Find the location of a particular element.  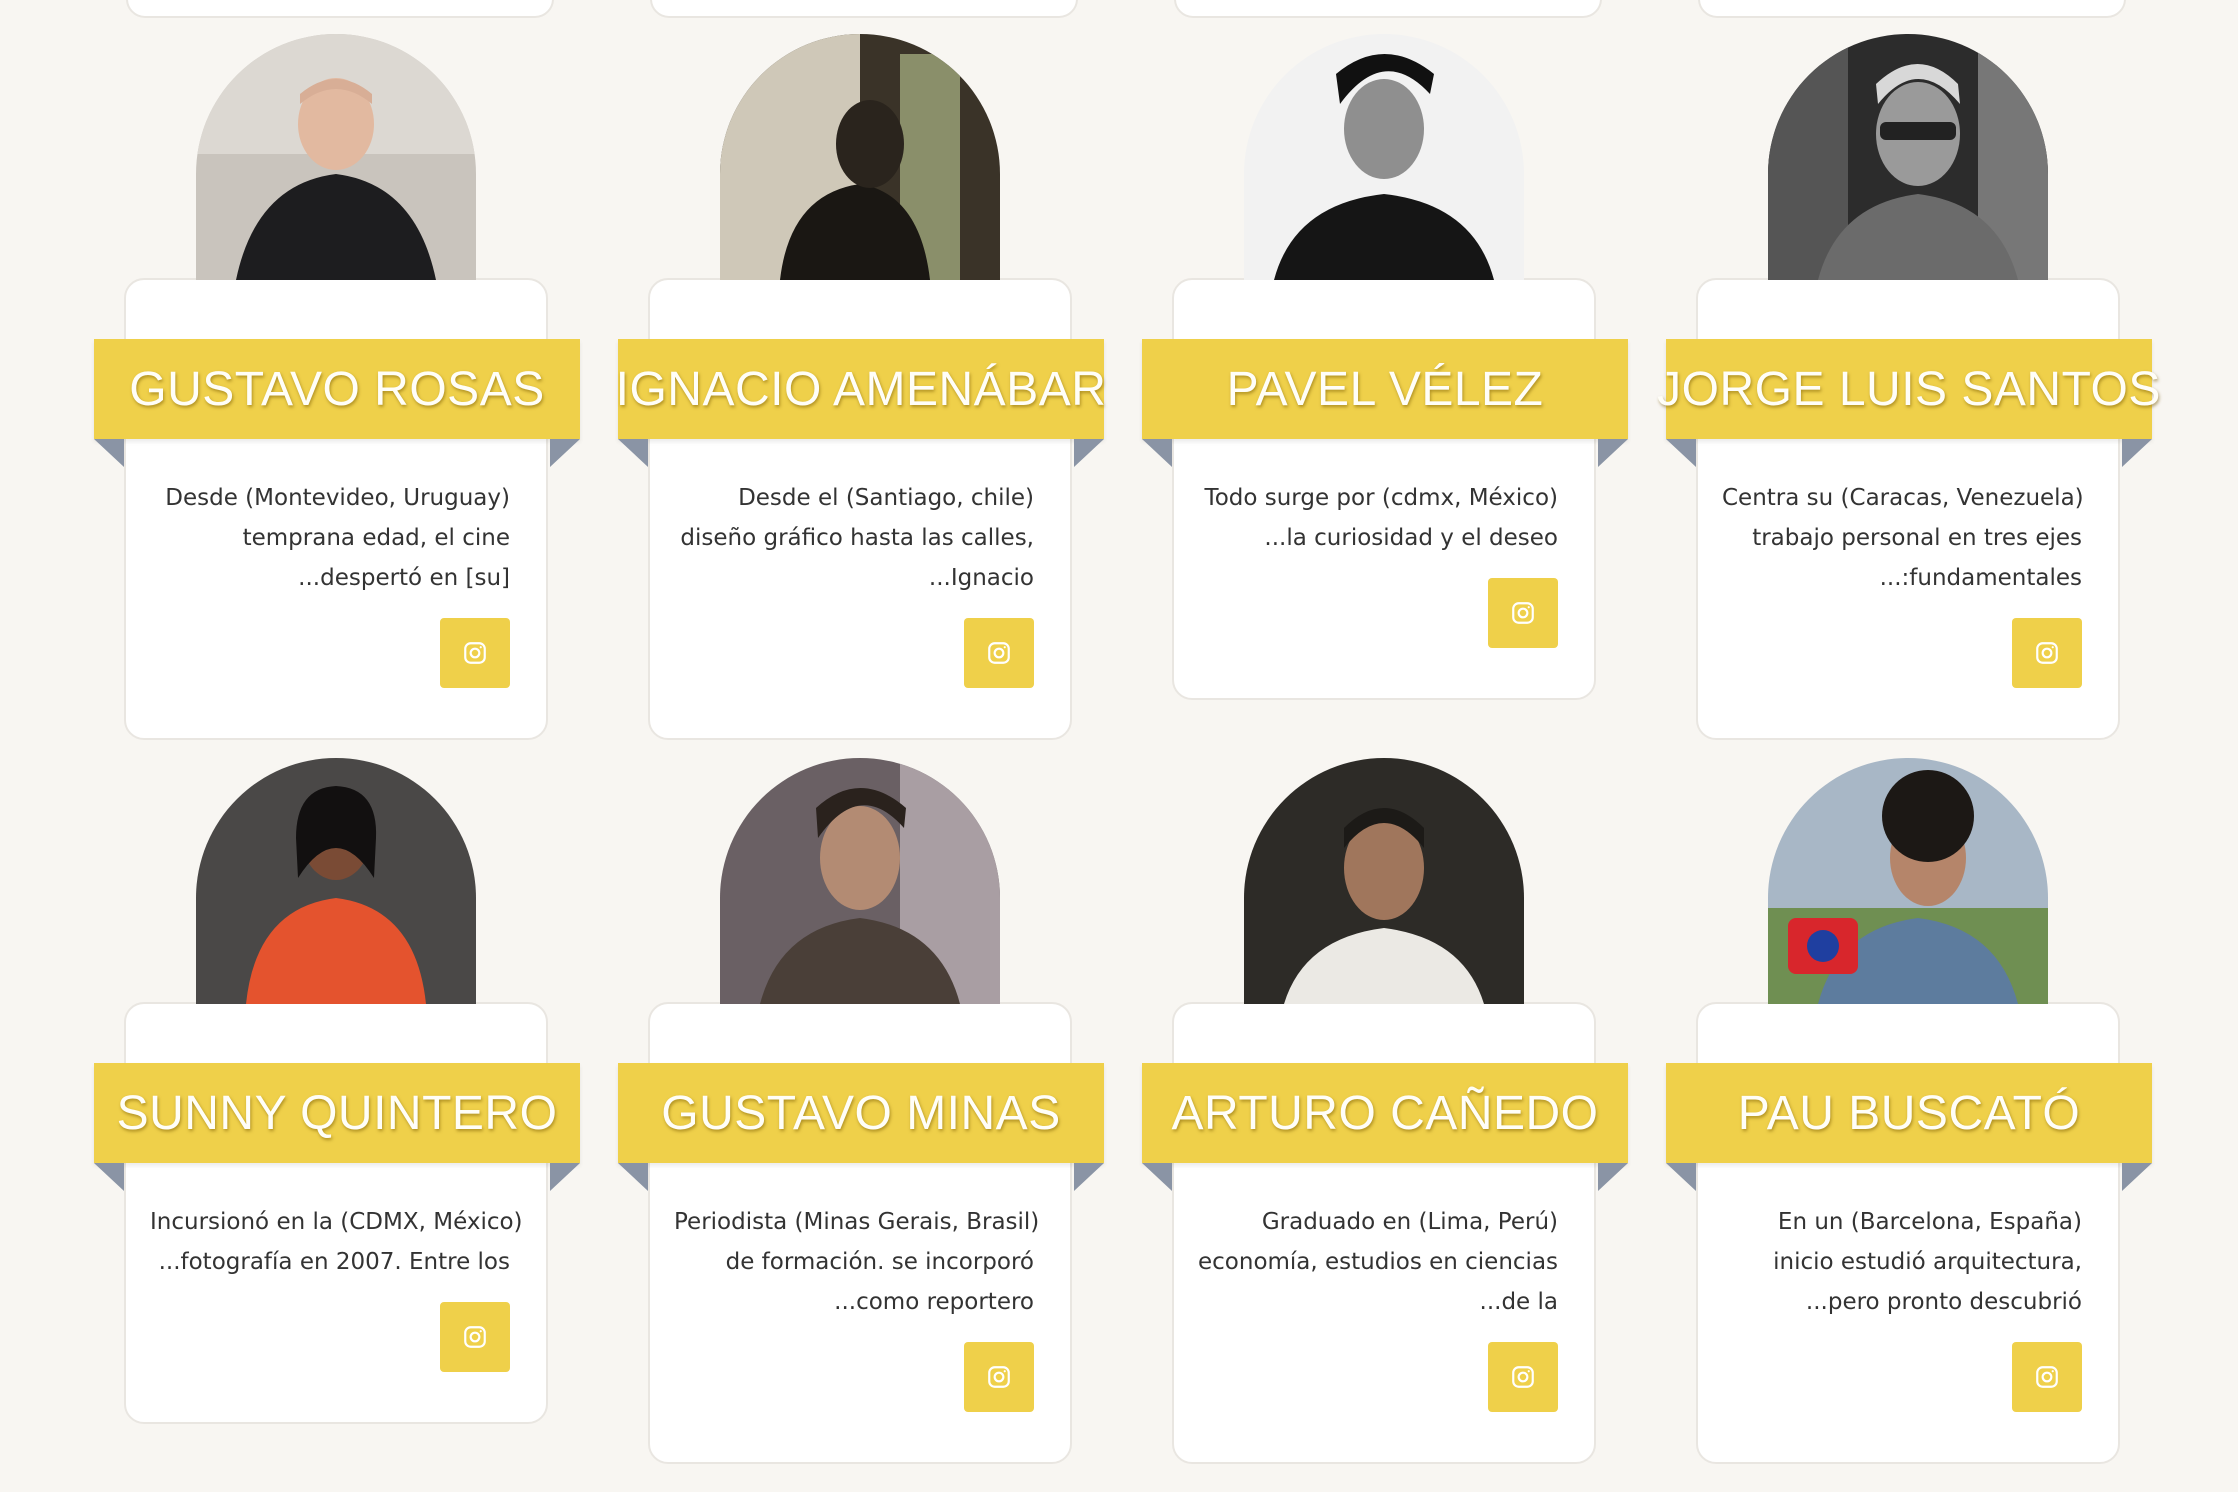

name-ribbon: IGNACIO AMENÁBAR is located at coordinates (861, 389).